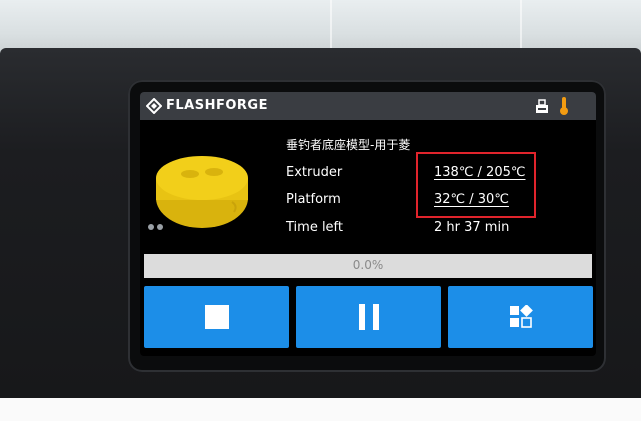 The height and width of the screenshot is (421, 641). What do you see at coordinates (542, 106) in the screenshot?
I see `usb-drive-icon` at bounding box center [542, 106].